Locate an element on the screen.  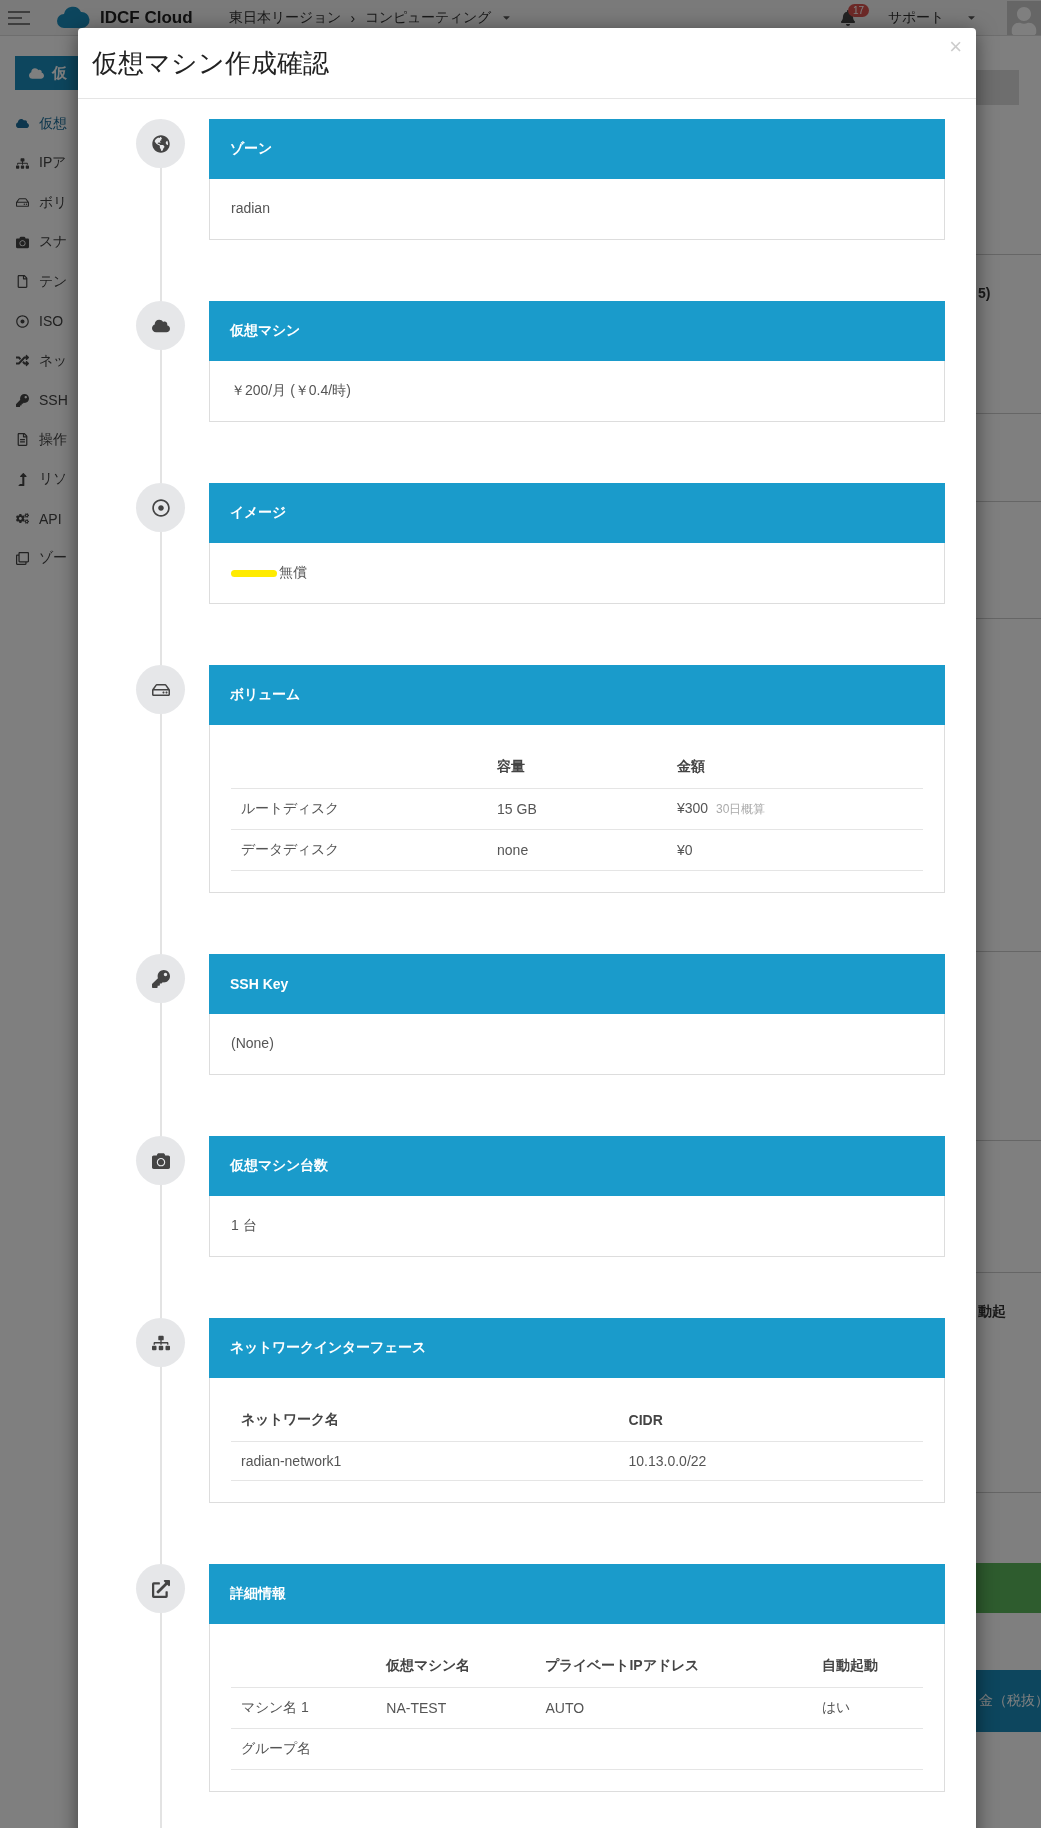
table-cell: 15 GB is located at coordinates (517, 809).